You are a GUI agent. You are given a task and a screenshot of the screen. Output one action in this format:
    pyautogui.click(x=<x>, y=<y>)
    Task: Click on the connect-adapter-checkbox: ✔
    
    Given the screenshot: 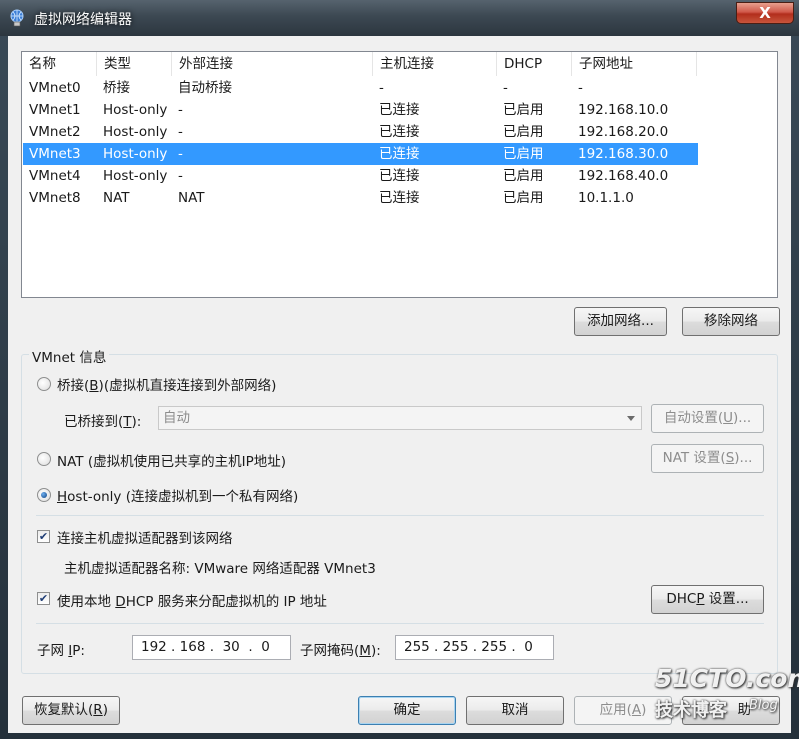 What is the action you would take?
    pyautogui.click(x=43, y=536)
    